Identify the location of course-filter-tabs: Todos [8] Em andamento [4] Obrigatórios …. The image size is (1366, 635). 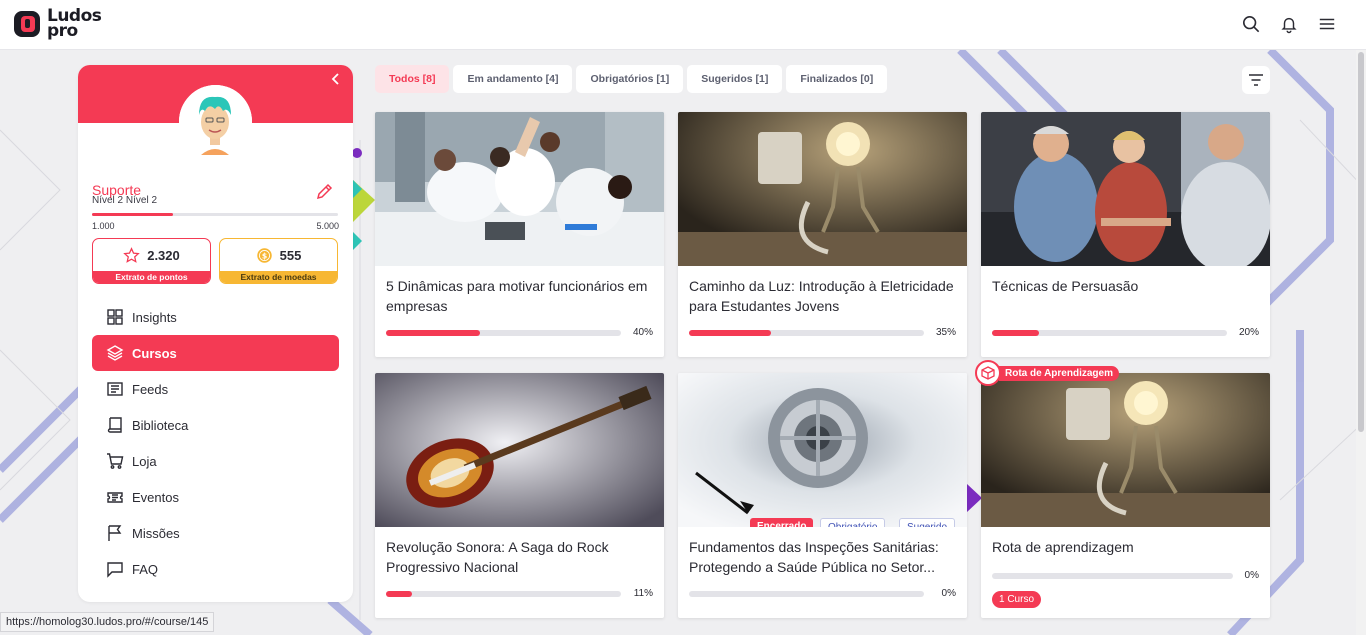
(631, 79).